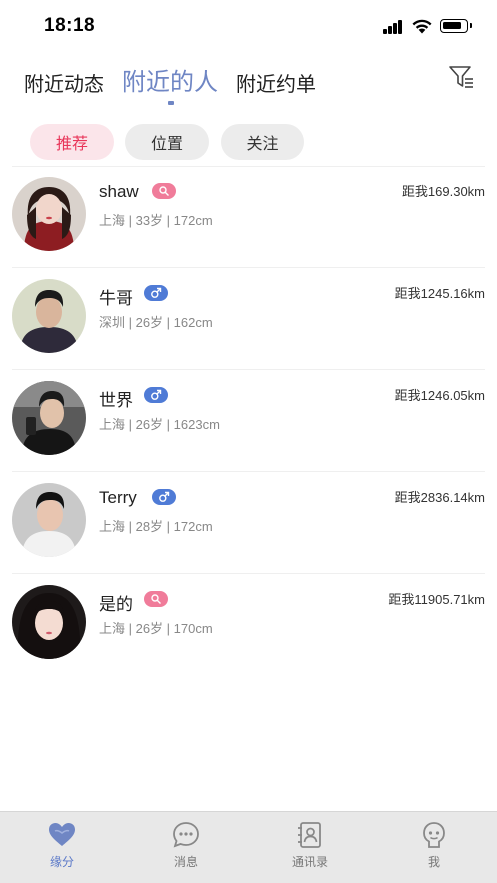 Image resolution: width=497 pixels, height=883 pixels. What do you see at coordinates (309, 862) in the screenshot?
I see `nav-label: 通讯录` at bounding box center [309, 862].